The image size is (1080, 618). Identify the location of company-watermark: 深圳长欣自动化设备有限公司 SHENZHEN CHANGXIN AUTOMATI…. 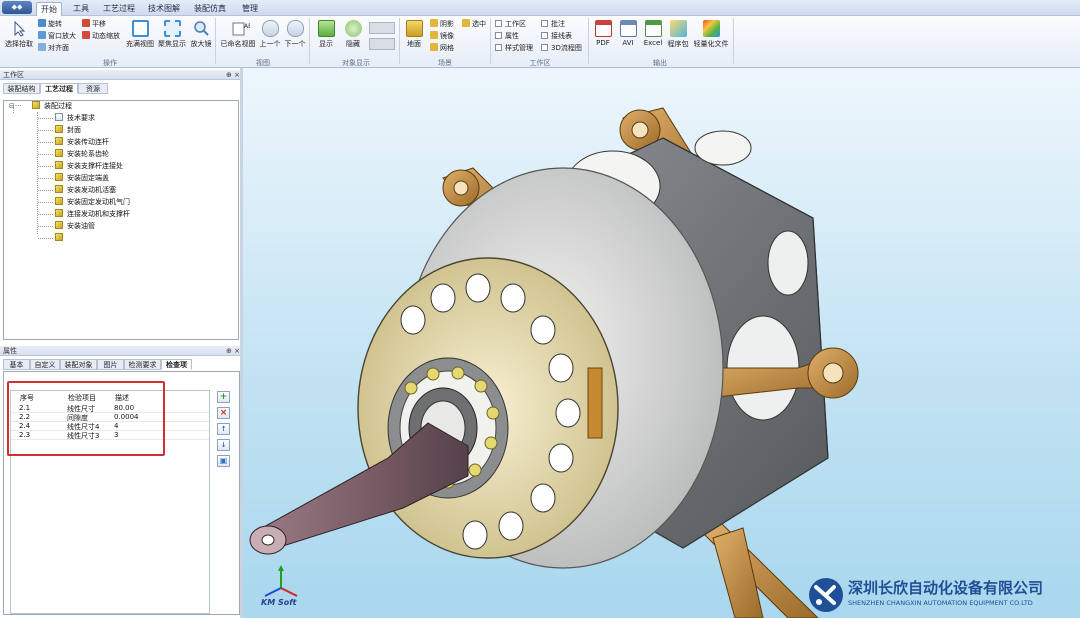
(942, 595).